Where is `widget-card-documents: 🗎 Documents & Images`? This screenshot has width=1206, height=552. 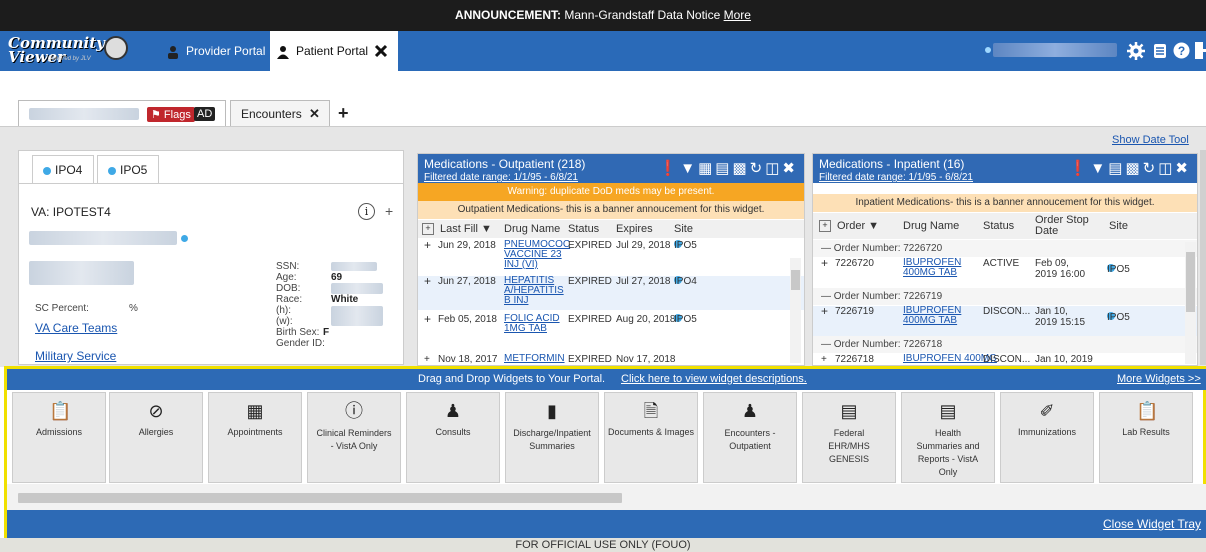 widget-card-documents: 🗎 Documents & Images is located at coordinates (651, 437).